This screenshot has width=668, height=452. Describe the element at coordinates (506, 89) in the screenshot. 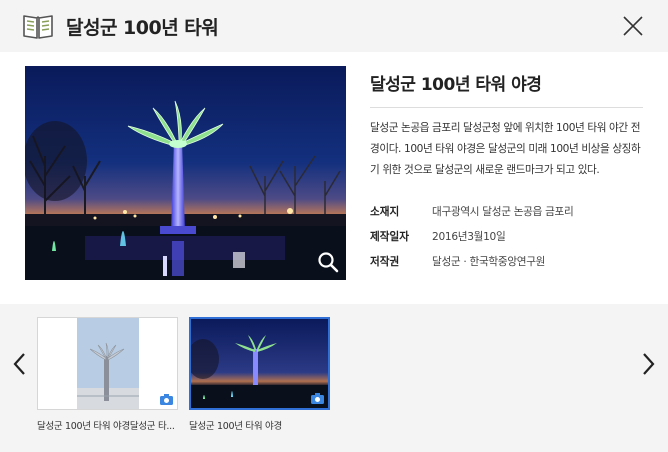

I see `photo-title: 달성군 100년 타워 야경` at that location.